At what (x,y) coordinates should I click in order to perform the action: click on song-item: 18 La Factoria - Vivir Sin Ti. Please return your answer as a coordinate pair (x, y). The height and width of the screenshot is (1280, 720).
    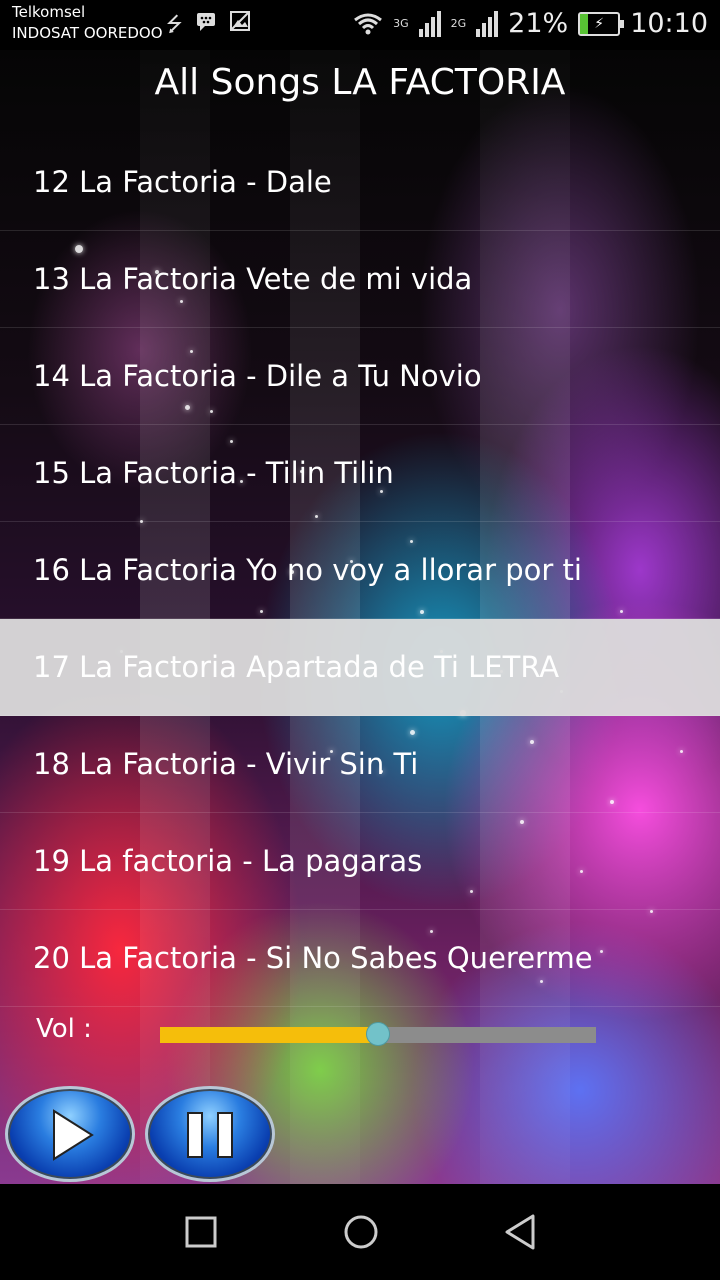
    Looking at the image, I should click on (360, 764).